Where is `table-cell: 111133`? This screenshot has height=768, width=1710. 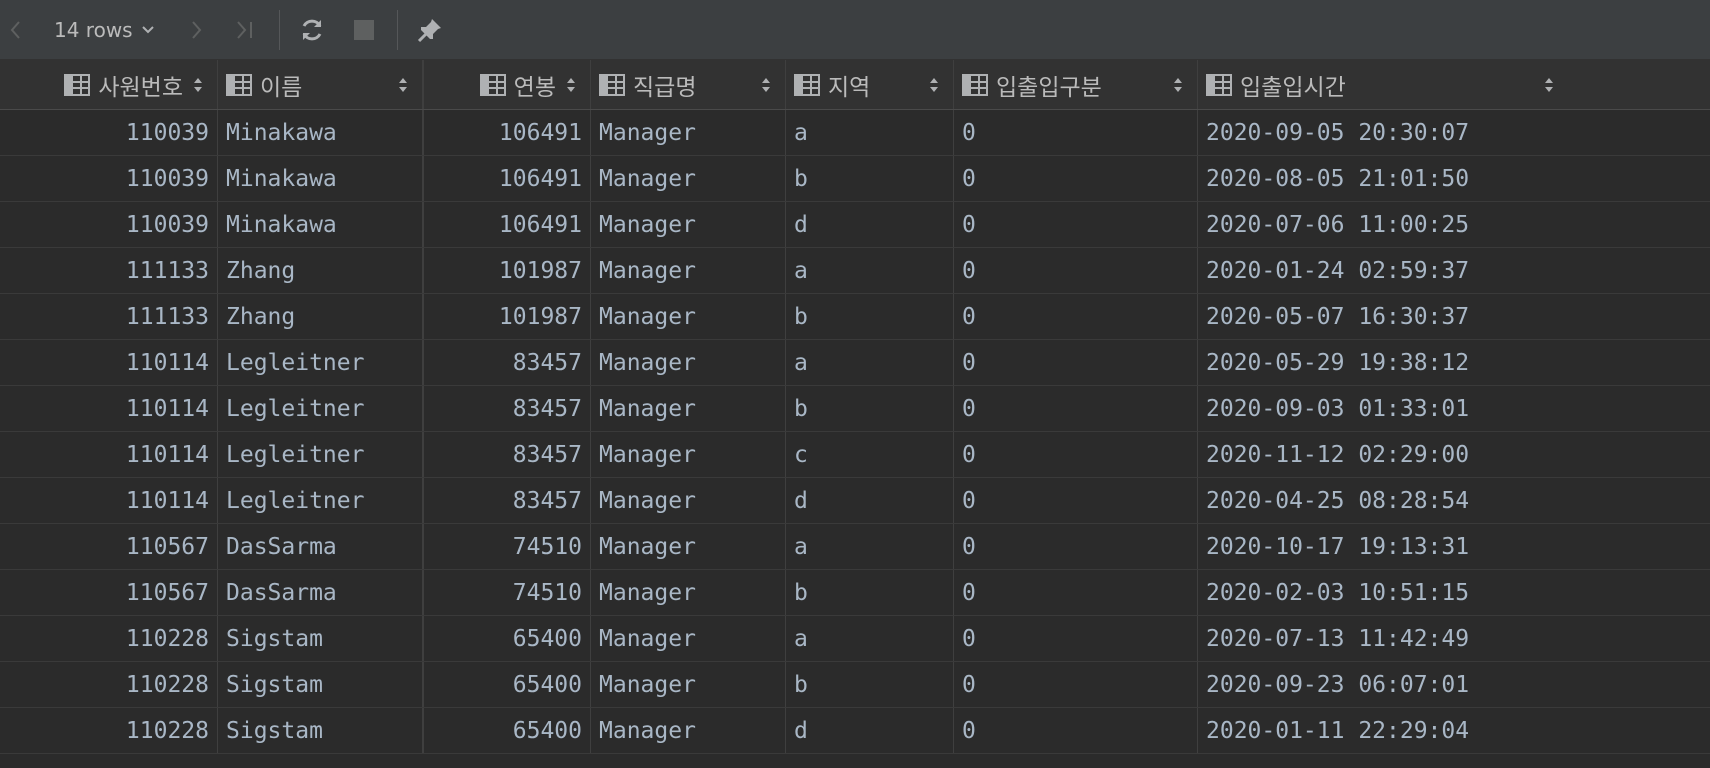 table-cell: 111133 is located at coordinates (109, 316).